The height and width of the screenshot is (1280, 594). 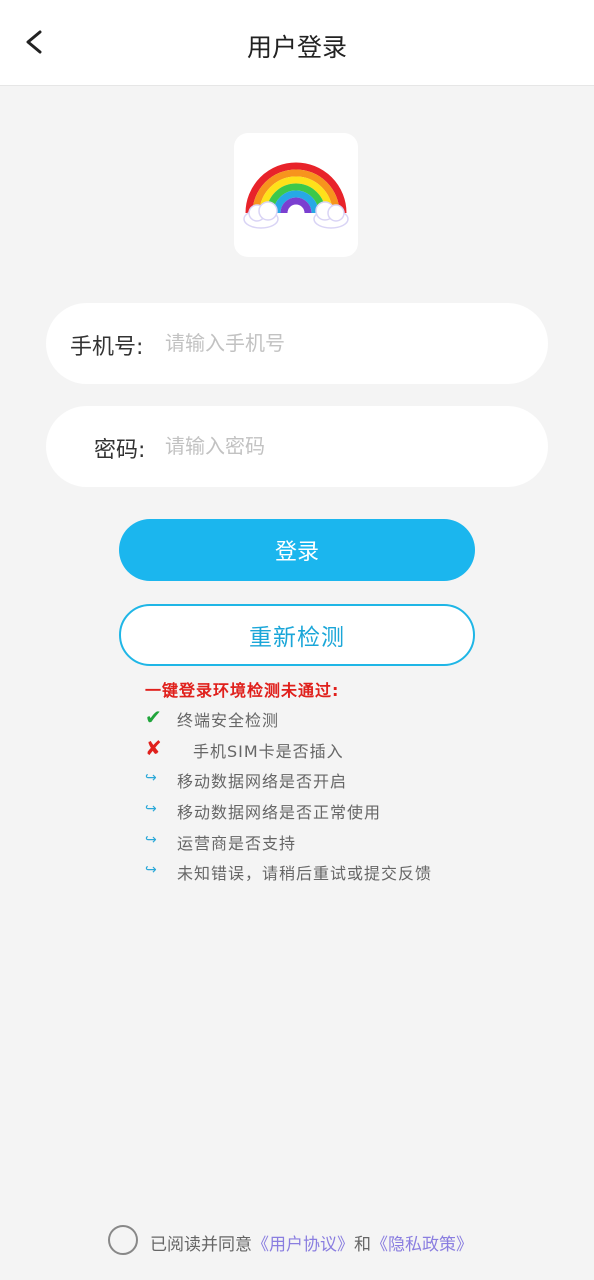 I want to click on check-item: ↪ 移动数据网络是否正常使用, so click(x=355, y=809).